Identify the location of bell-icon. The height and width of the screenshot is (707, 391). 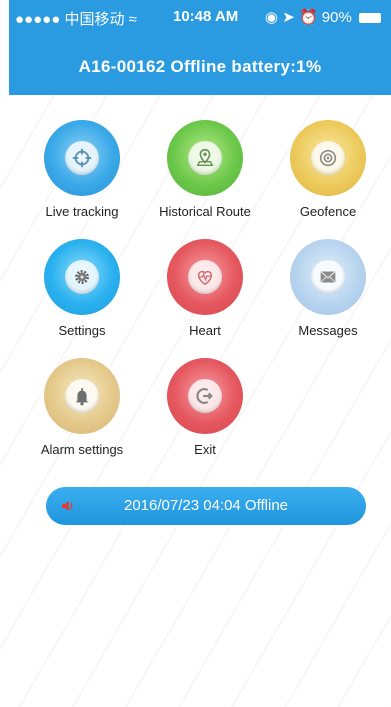
(82, 397).